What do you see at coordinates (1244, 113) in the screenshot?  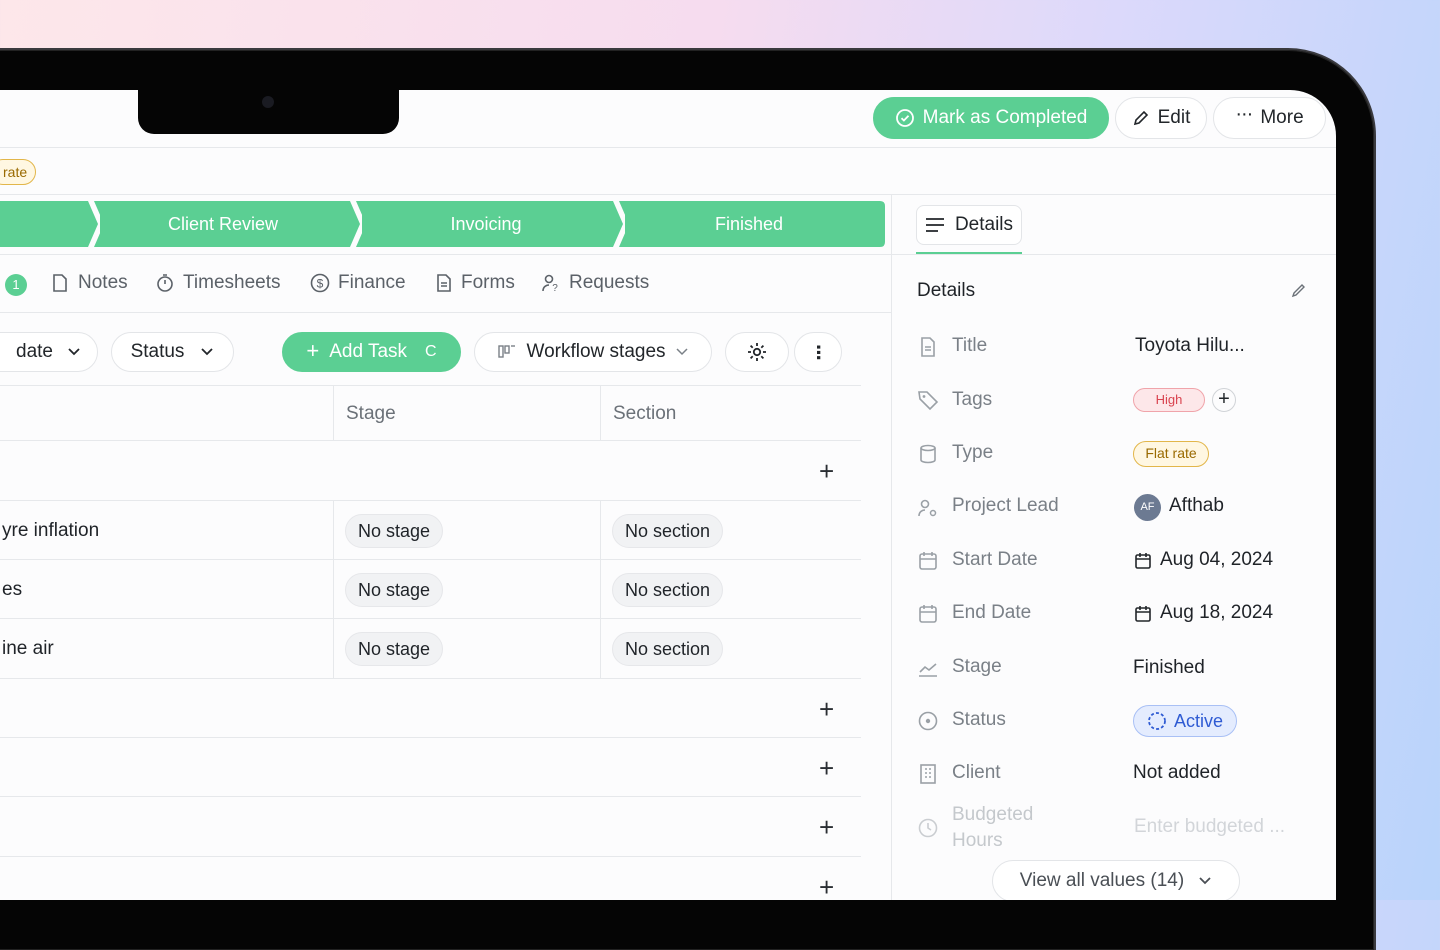 I see `ellipsis-icon: ···` at bounding box center [1244, 113].